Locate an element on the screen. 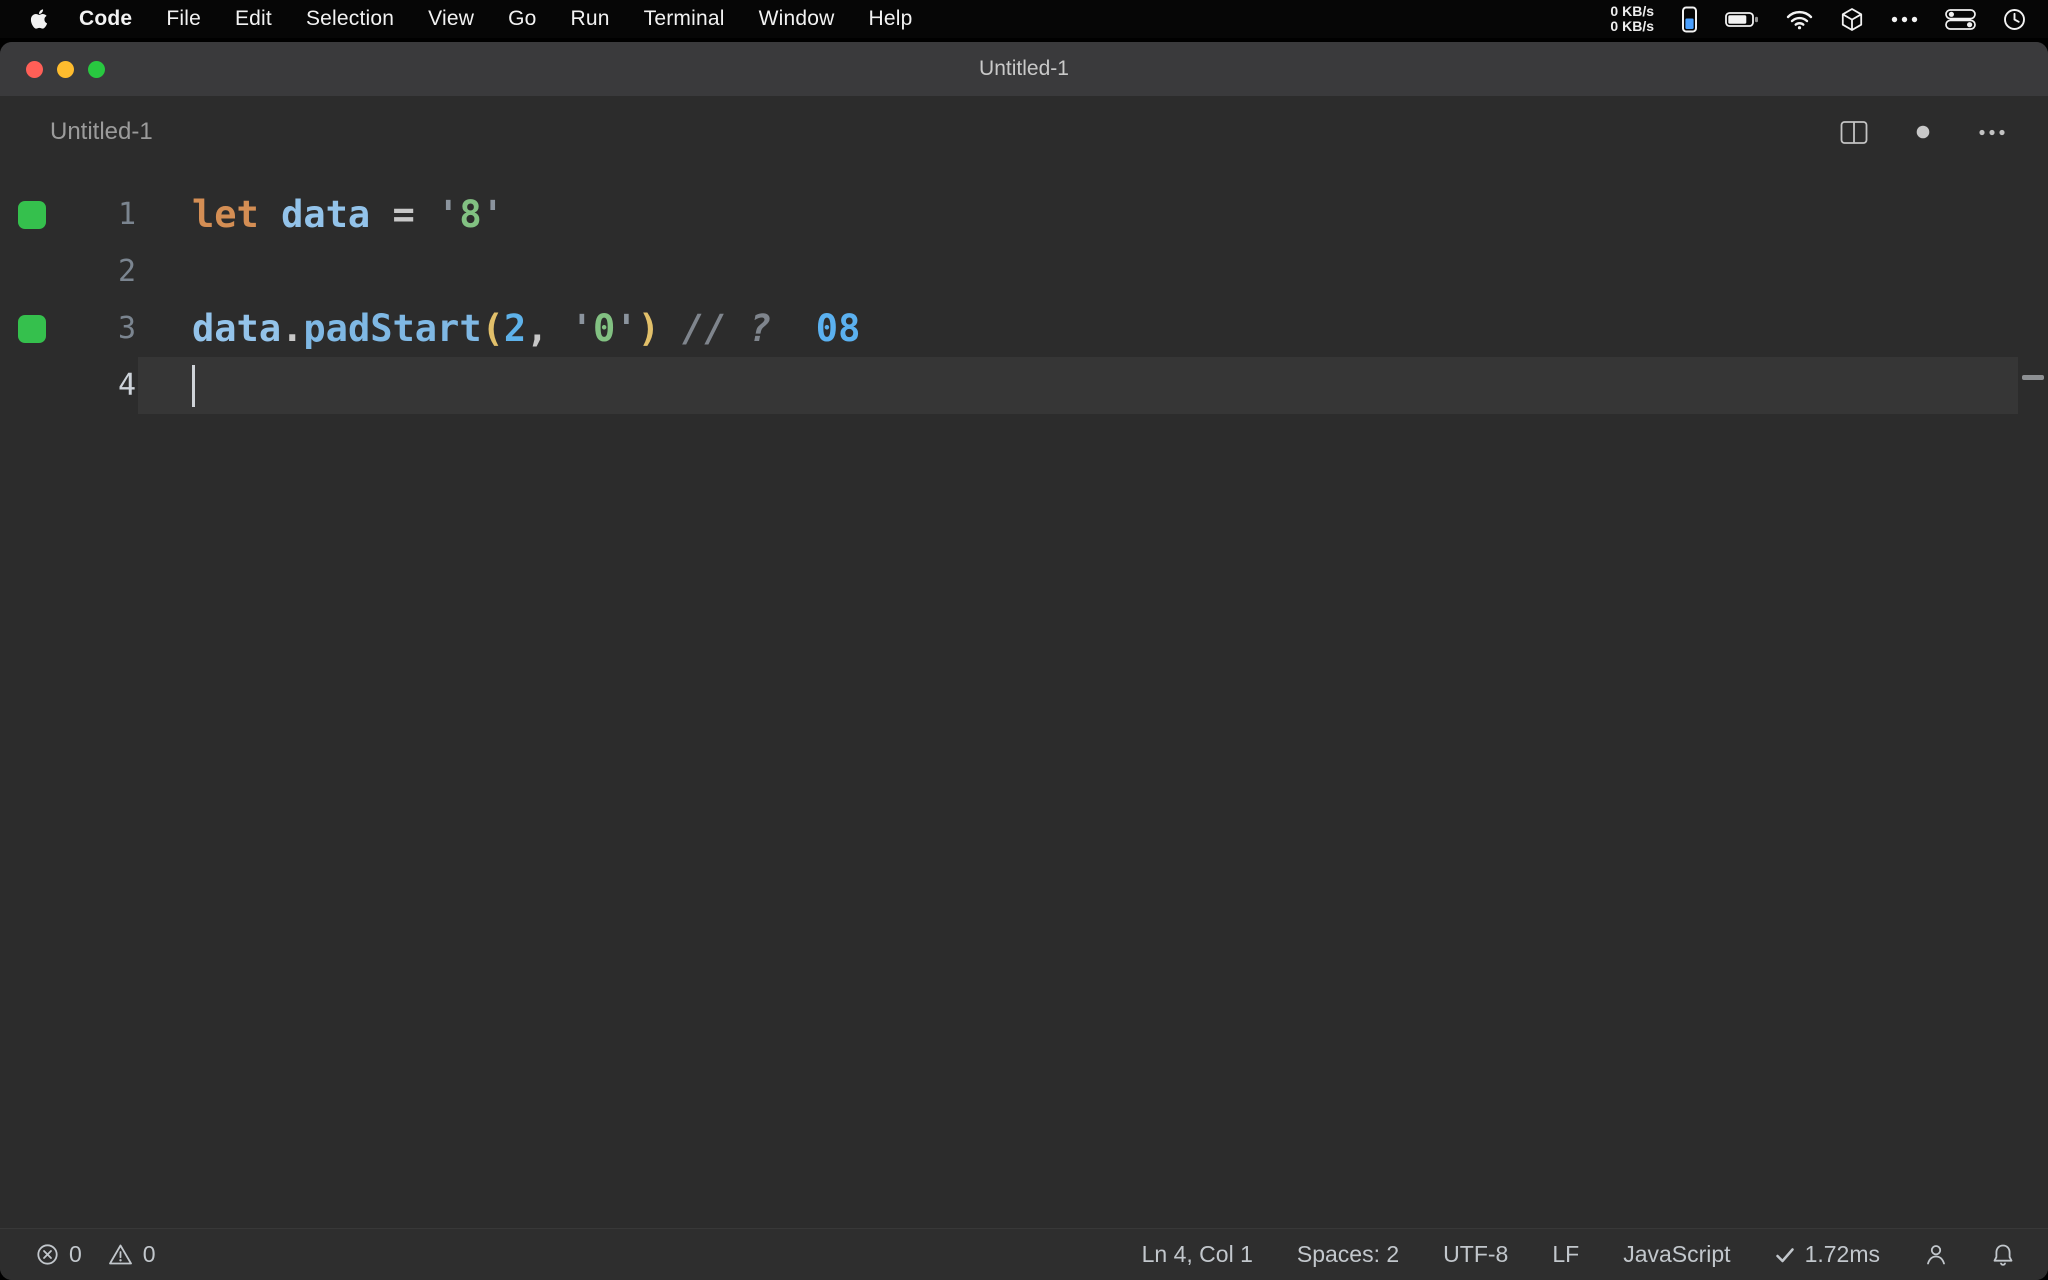  token-string: 0 is located at coordinates (604, 328).